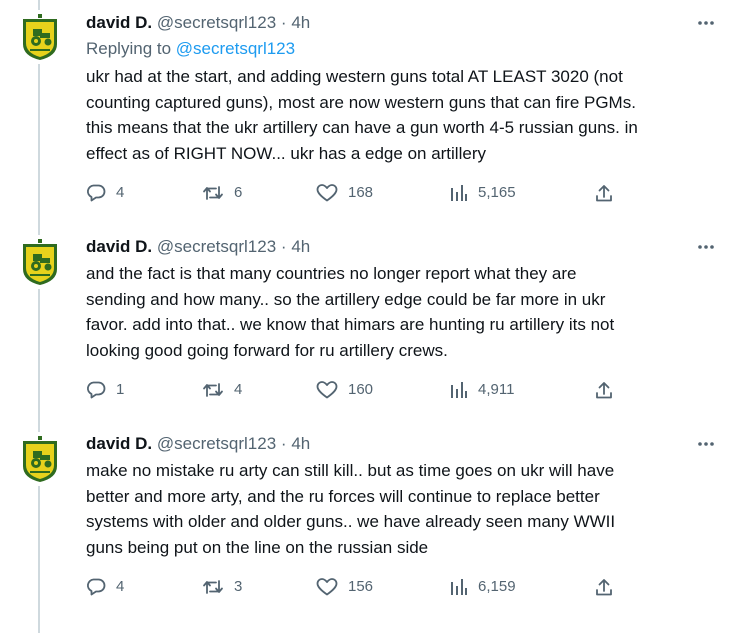  Describe the element at coordinates (238, 192) in the screenshot. I see `retweet-count: 6` at that location.